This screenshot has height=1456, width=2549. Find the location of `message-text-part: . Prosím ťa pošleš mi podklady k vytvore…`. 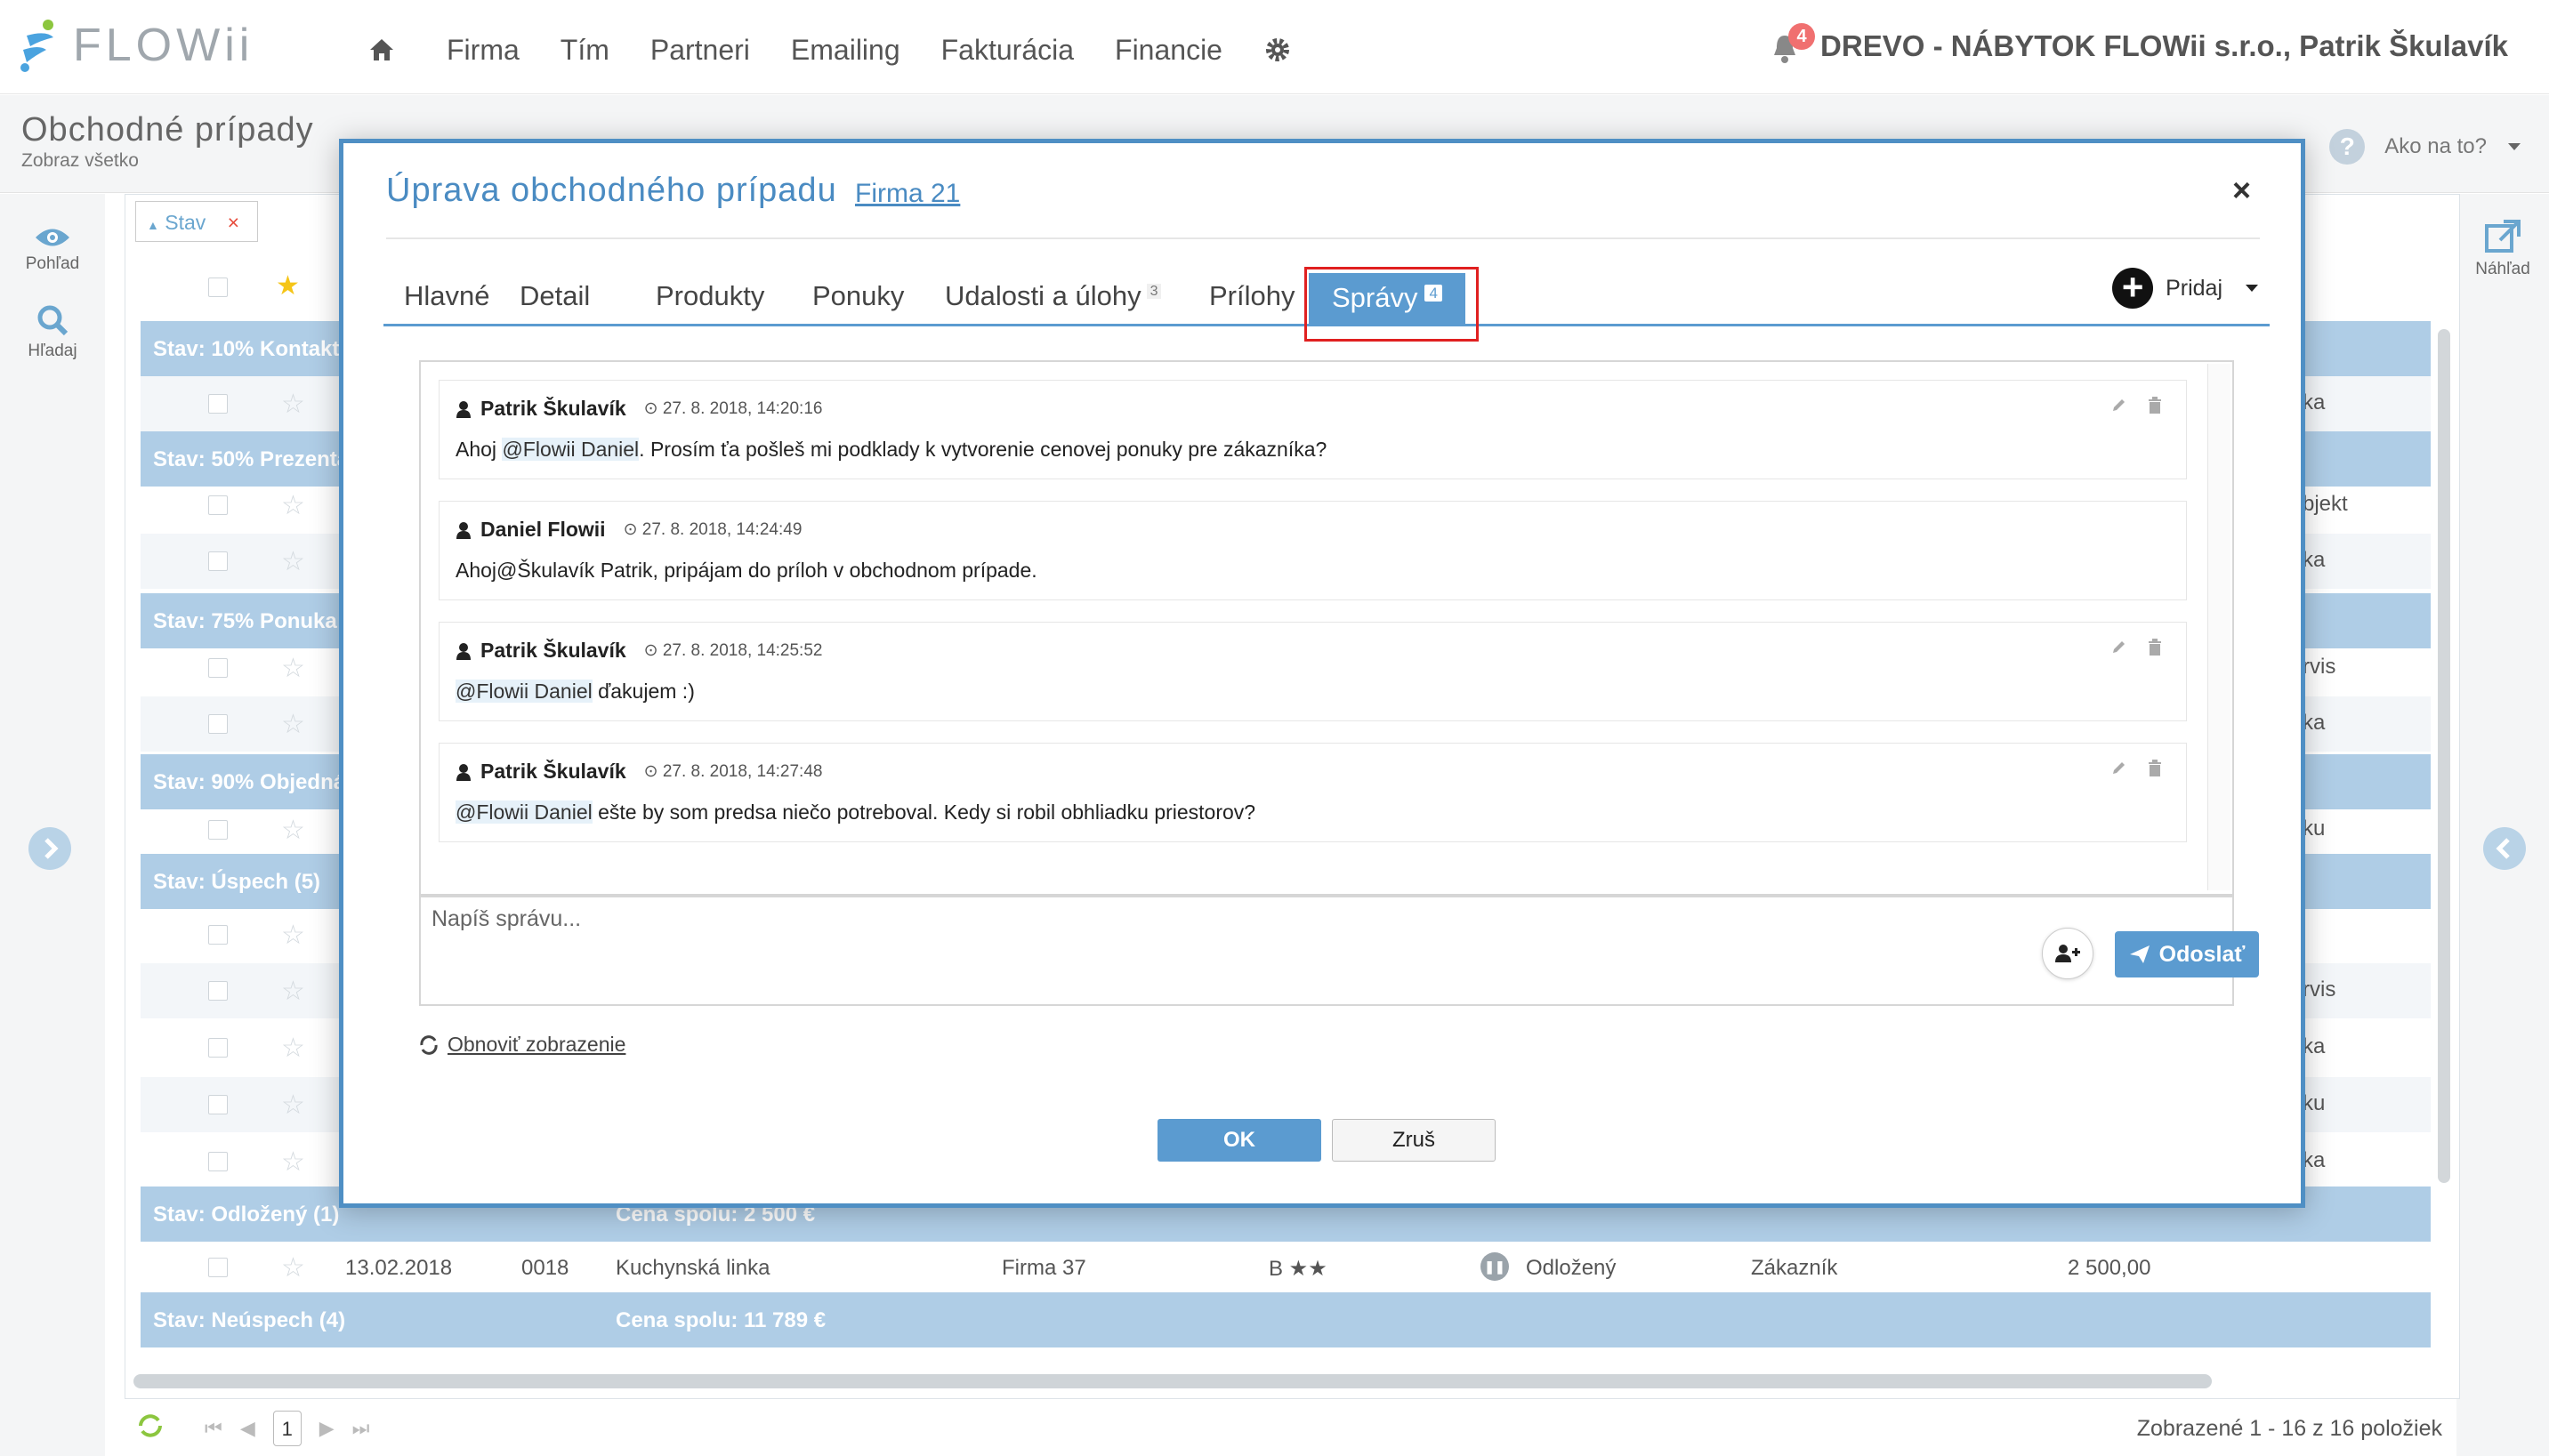

message-text-part: . Prosím ťa pošleš mi podklady k vytvore… is located at coordinates (983, 449).